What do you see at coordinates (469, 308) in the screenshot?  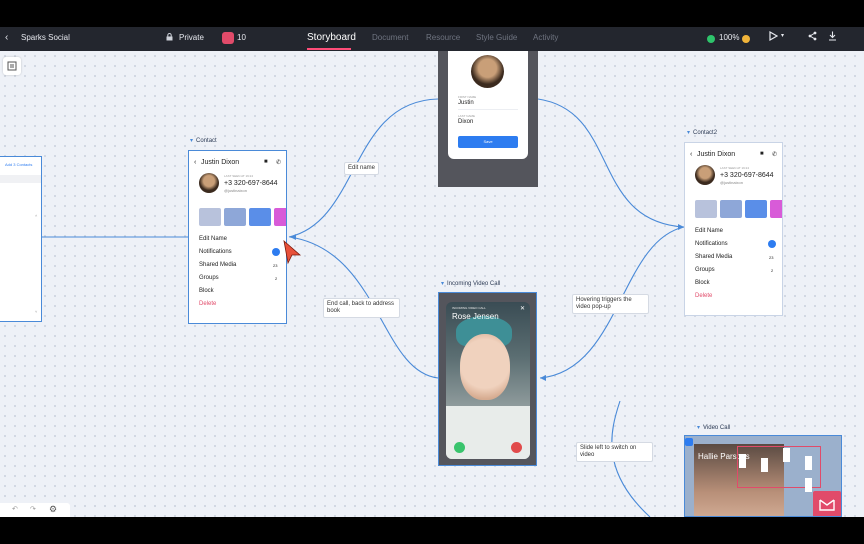 I see `call-status: INCOMING VIDEO CALL` at bounding box center [469, 308].